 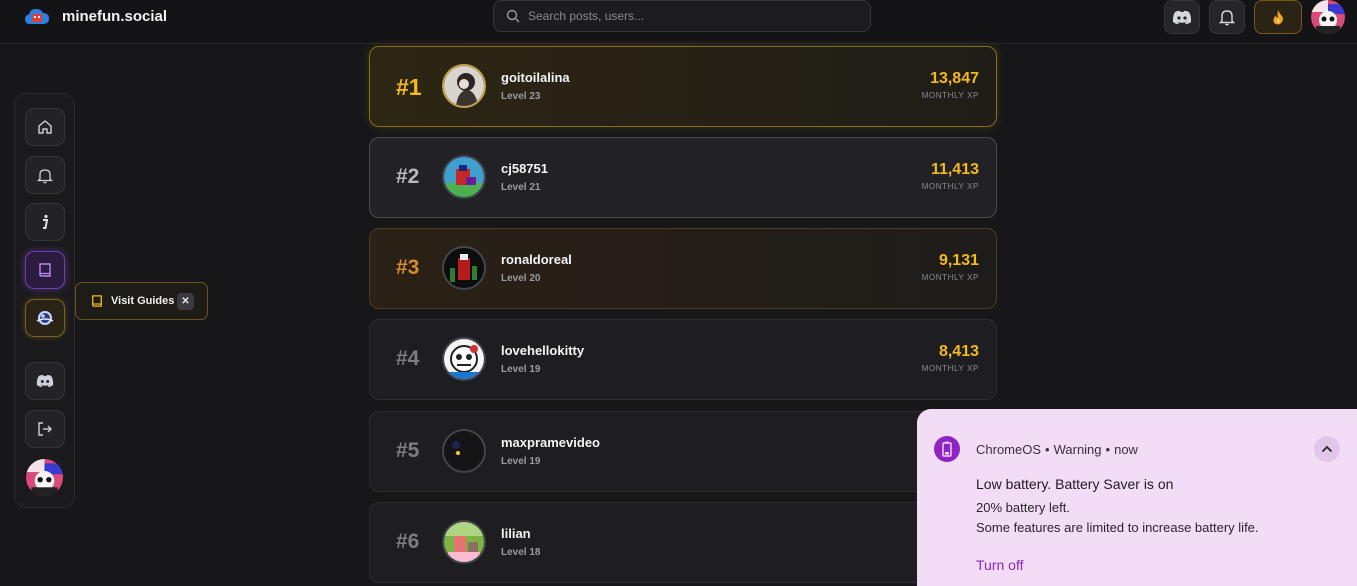 What do you see at coordinates (409, 87) in the screenshot?
I see `rank-number: #1` at bounding box center [409, 87].